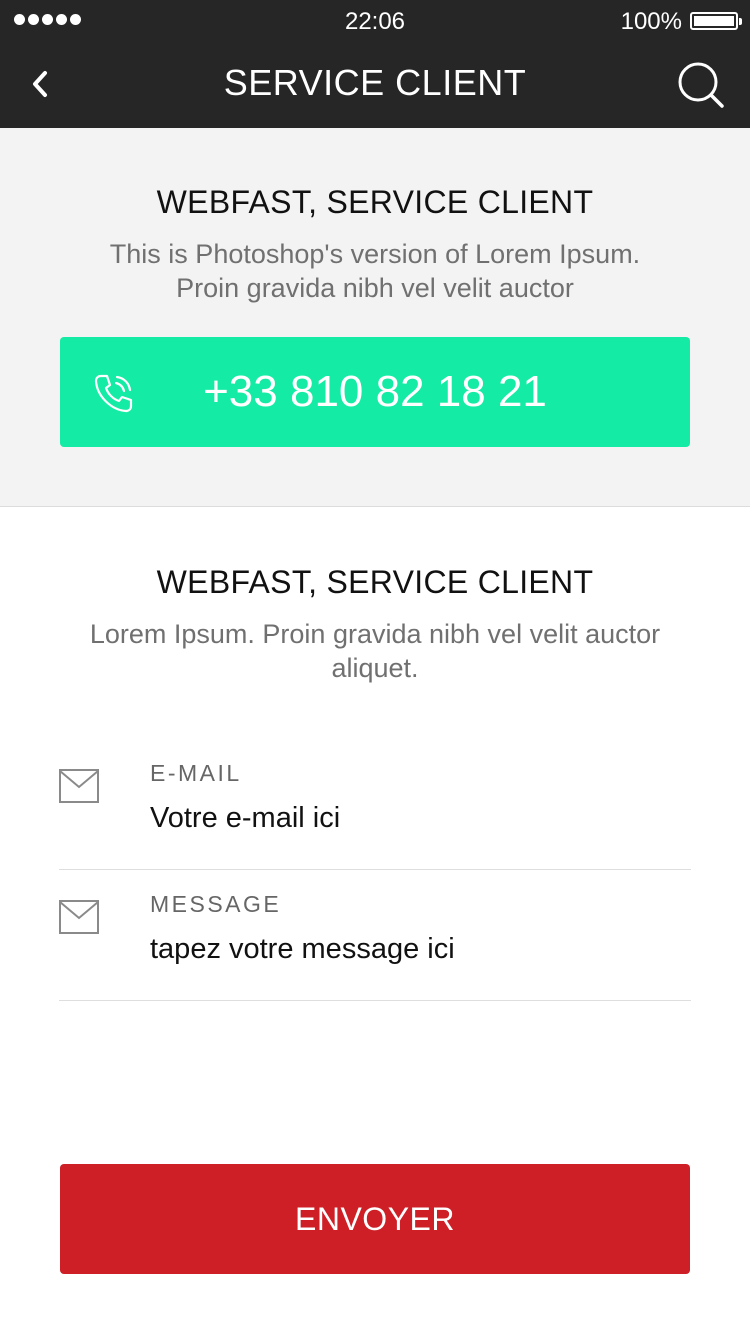 This screenshot has width=750, height=1334. I want to click on email-field-row: E-MAIL, so click(375, 804).